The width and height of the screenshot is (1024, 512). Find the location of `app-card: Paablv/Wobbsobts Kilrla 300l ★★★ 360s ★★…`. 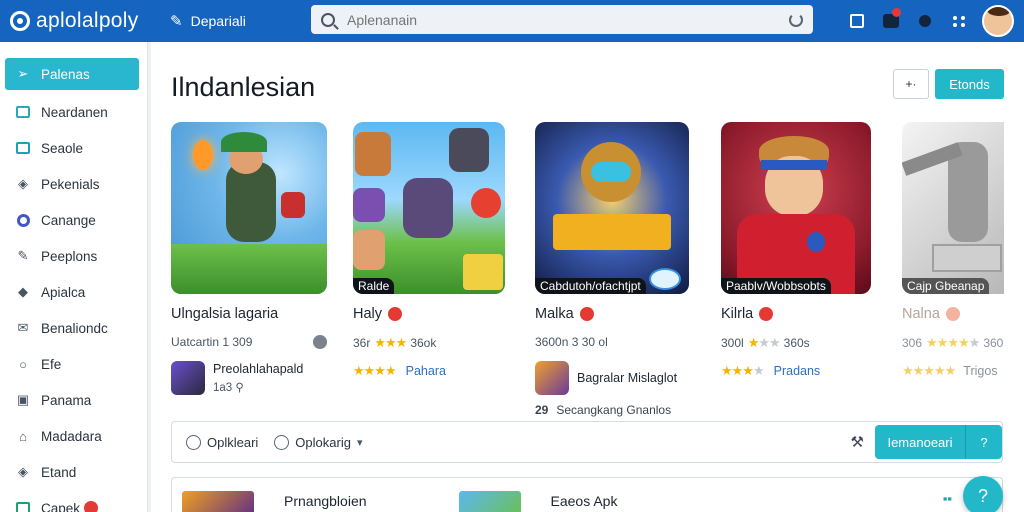

app-card: Paablv/Wobbsobts Kilrla 300l ★★★ 360s ★★… is located at coordinates (801, 250).